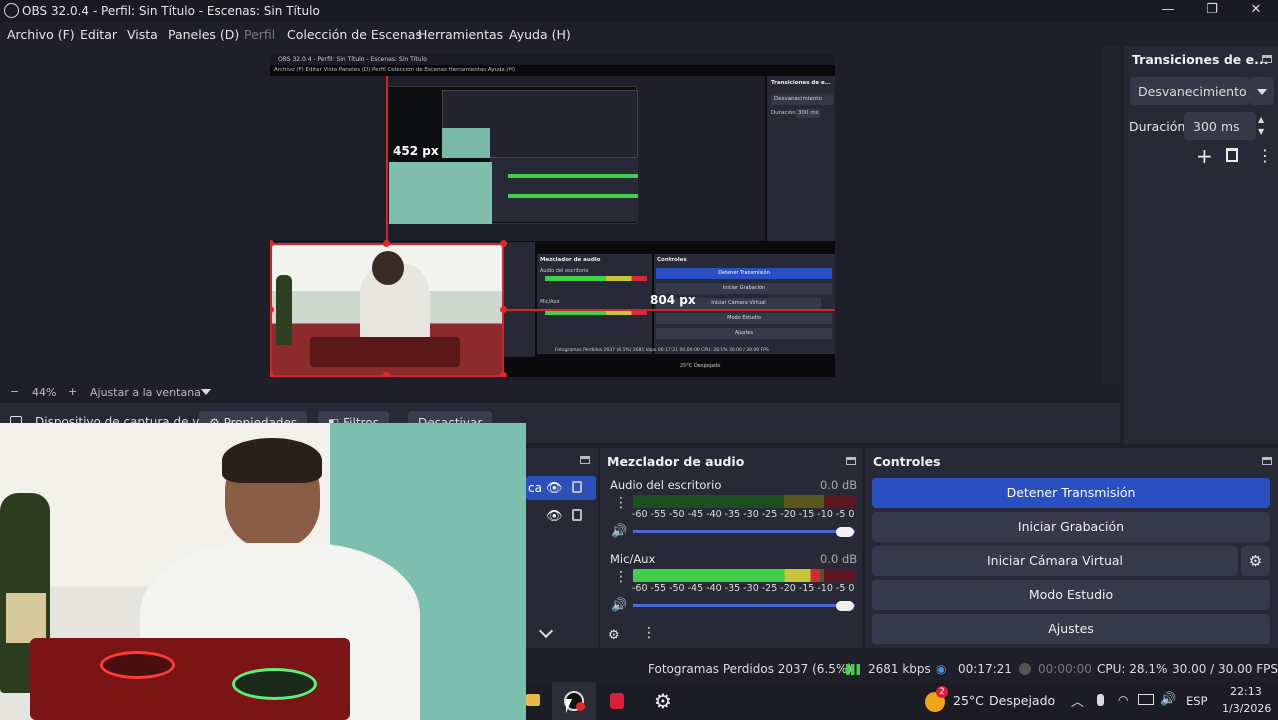 Image resolution: width=1278 pixels, height=720 pixels. What do you see at coordinates (535, 488) in the screenshot?
I see `source-item-label: ca` at bounding box center [535, 488].